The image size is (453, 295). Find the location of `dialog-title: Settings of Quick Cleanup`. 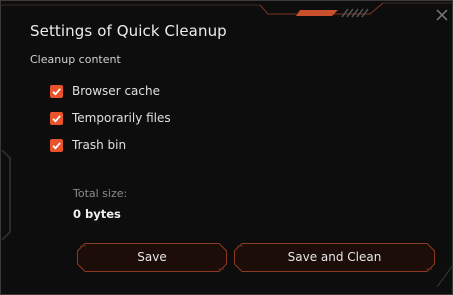

dialog-title: Settings of Quick Cleanup is located at coordinates (128, 31).